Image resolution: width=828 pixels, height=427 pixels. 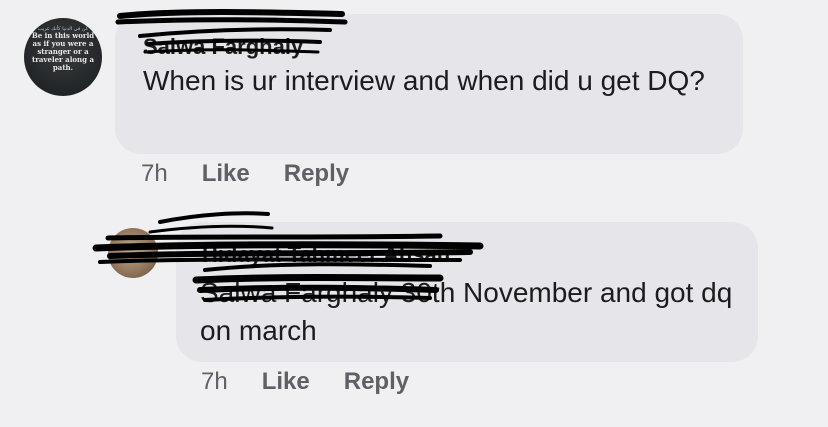 I want to click on comment-actions: 7h Like Reply, so click(x=262, y=174).